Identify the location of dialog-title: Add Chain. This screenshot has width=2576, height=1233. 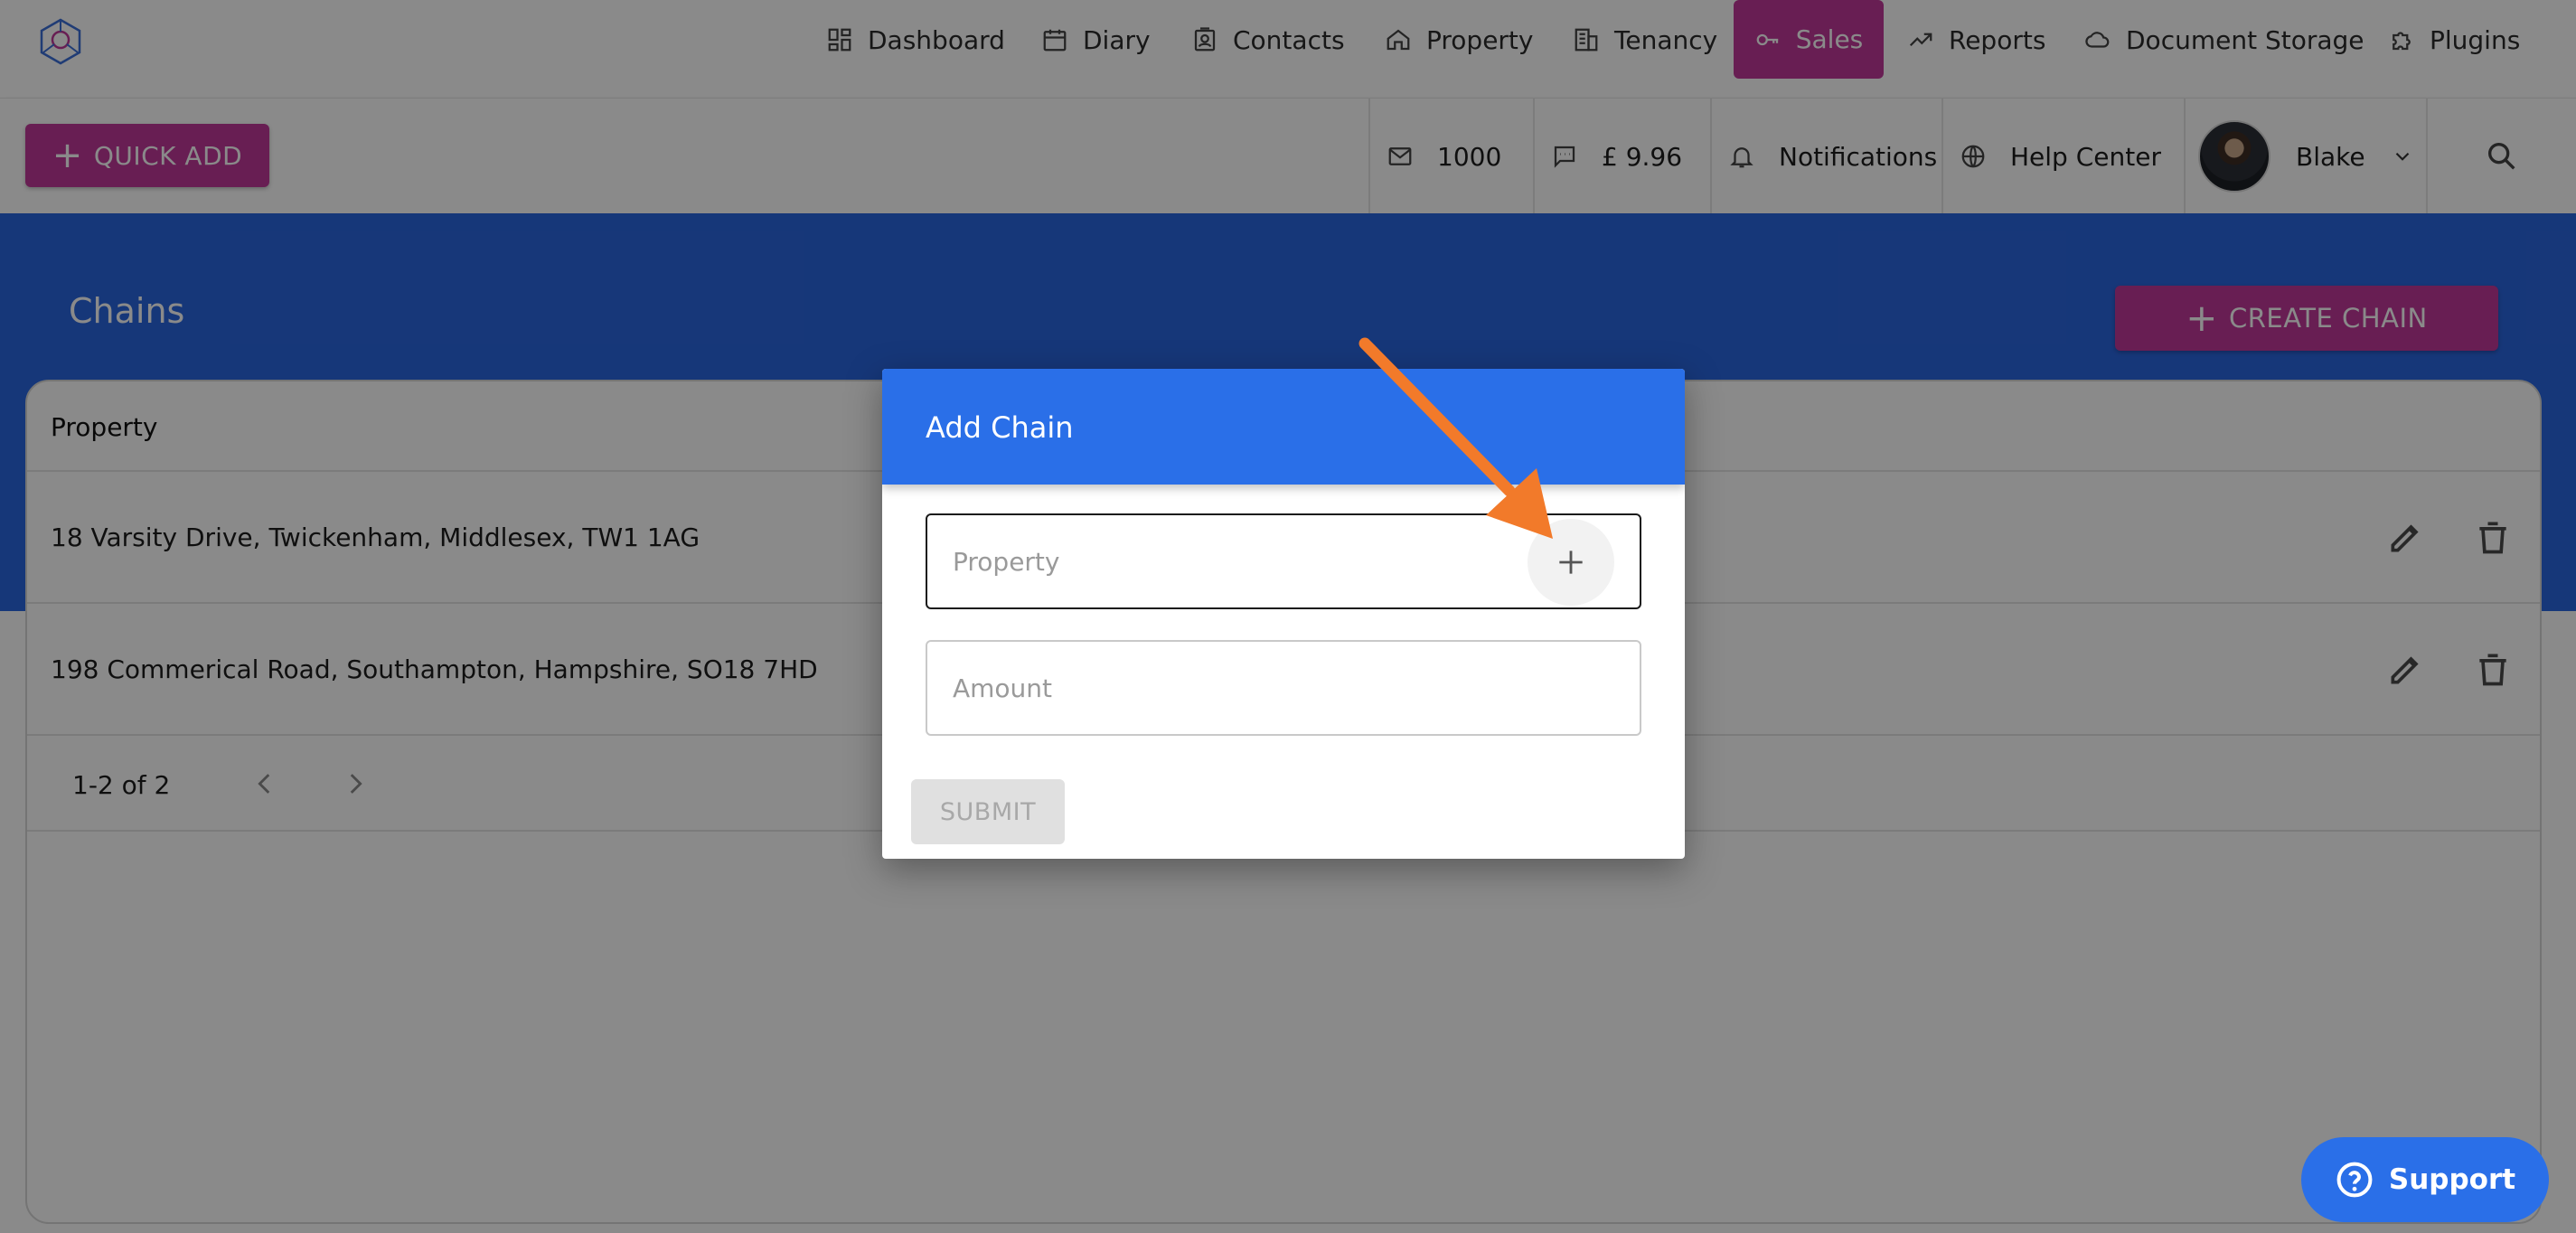
(1000, 427).